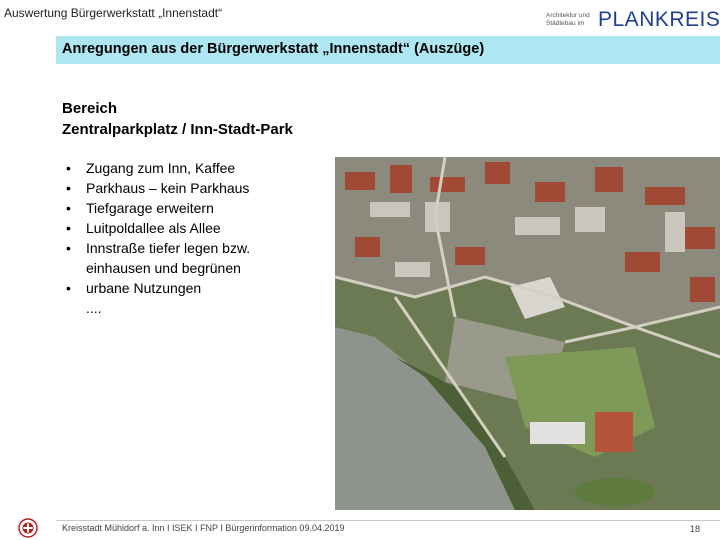  Describe the element at coordinates (695, 529) in the screenshot. I see `page-number: 18` at that location.